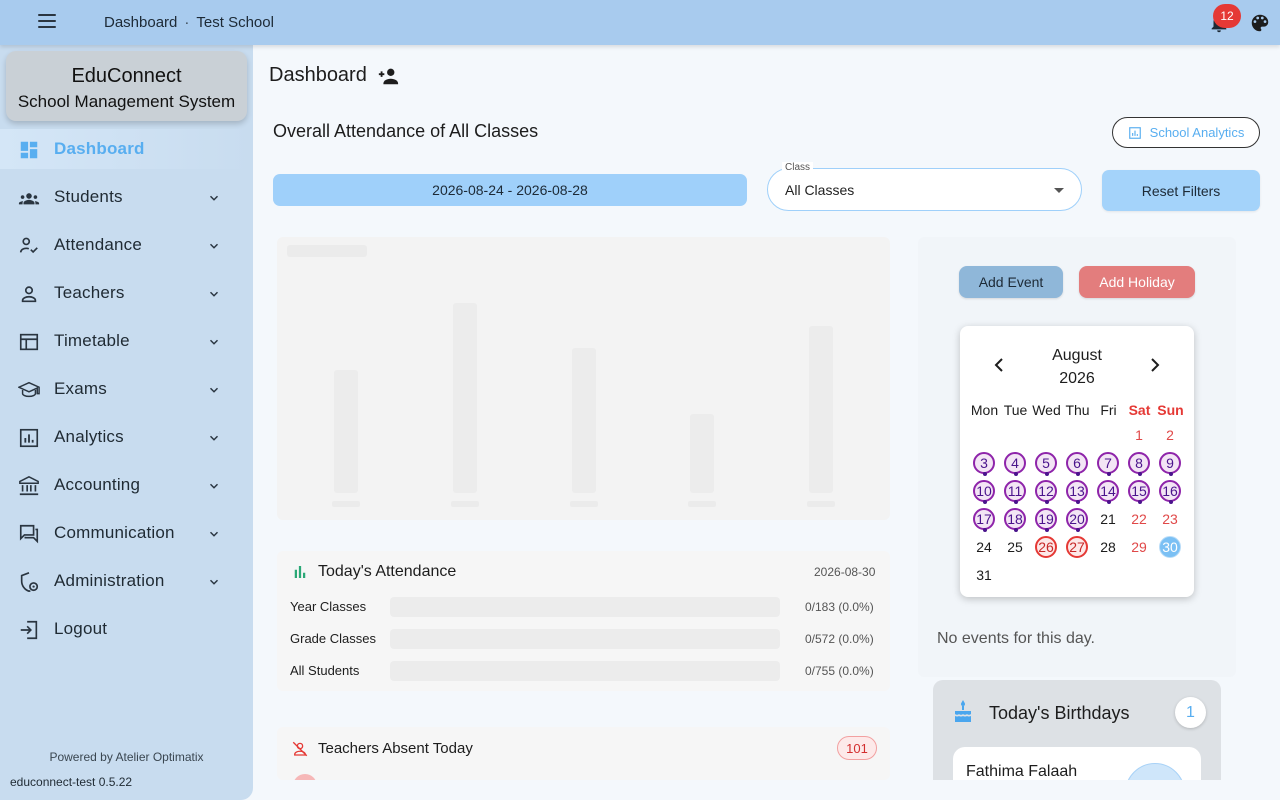 This screenshot has height=800, width=1280. Describe the element at coordinates (510, 190) in the screenshot. I see `date-range-picker: 2026-08-24 - 2026-08-28` at that location.